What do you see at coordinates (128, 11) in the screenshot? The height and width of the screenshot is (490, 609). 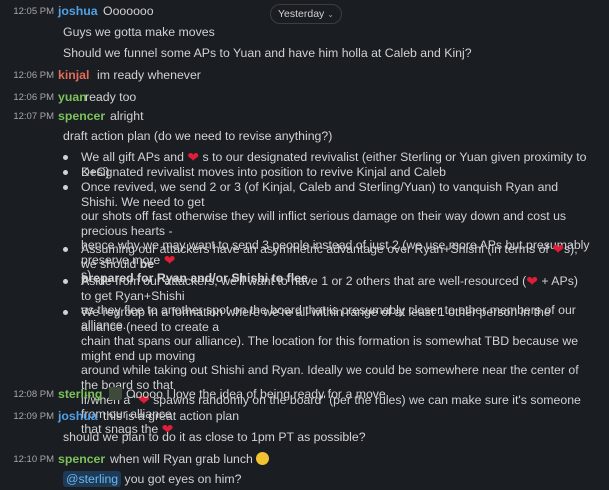 I see `message-text: Ooooooo` at bounding box center [128, 11].